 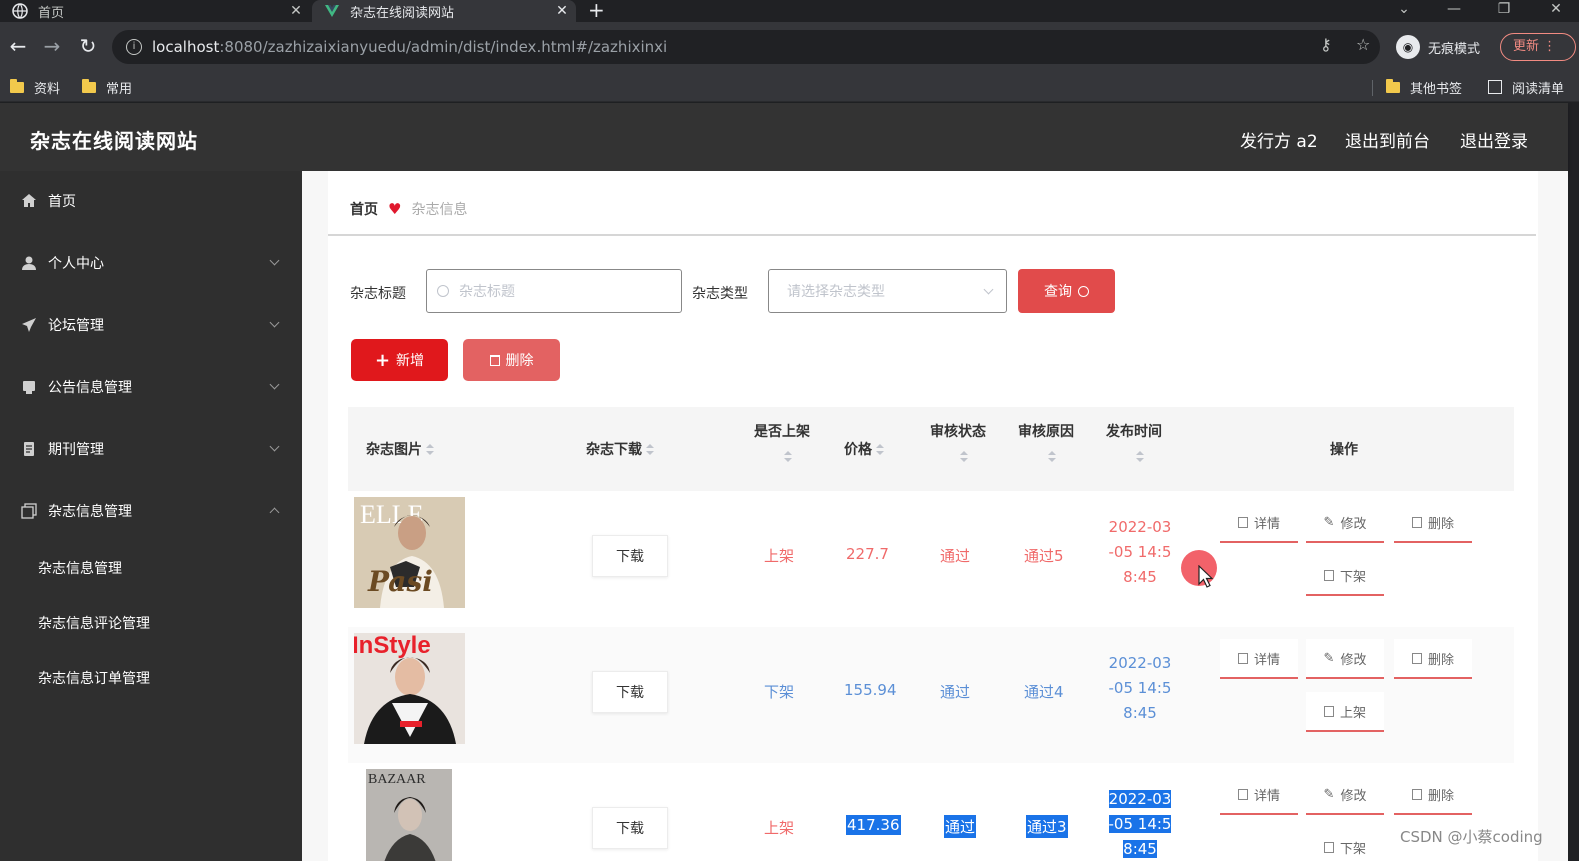 I want to click on tab-home: 首页 ✕, so click(x=155, y=11).